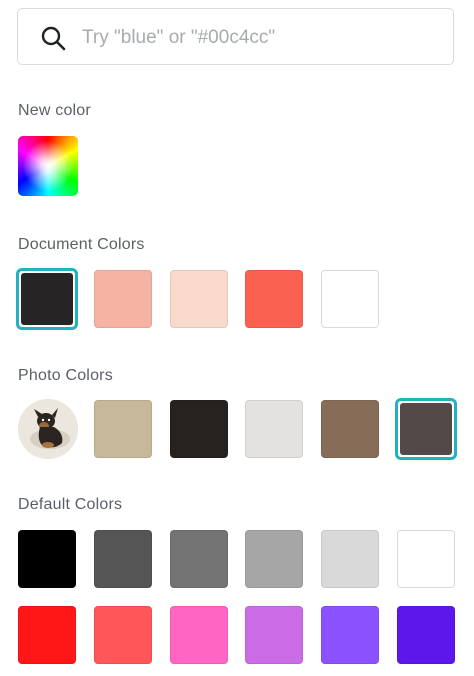  Describe the element at coordinates (54, 110) in the screenshot. I see `new-color-label: New color` at that location.